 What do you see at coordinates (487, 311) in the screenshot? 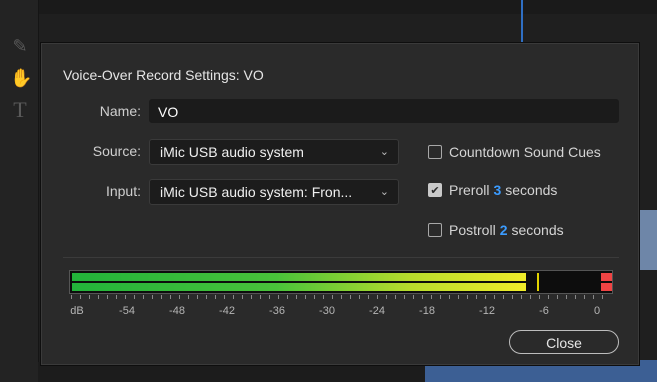
I see `meter-scale-label: -12` at bounding box center [487, 311].